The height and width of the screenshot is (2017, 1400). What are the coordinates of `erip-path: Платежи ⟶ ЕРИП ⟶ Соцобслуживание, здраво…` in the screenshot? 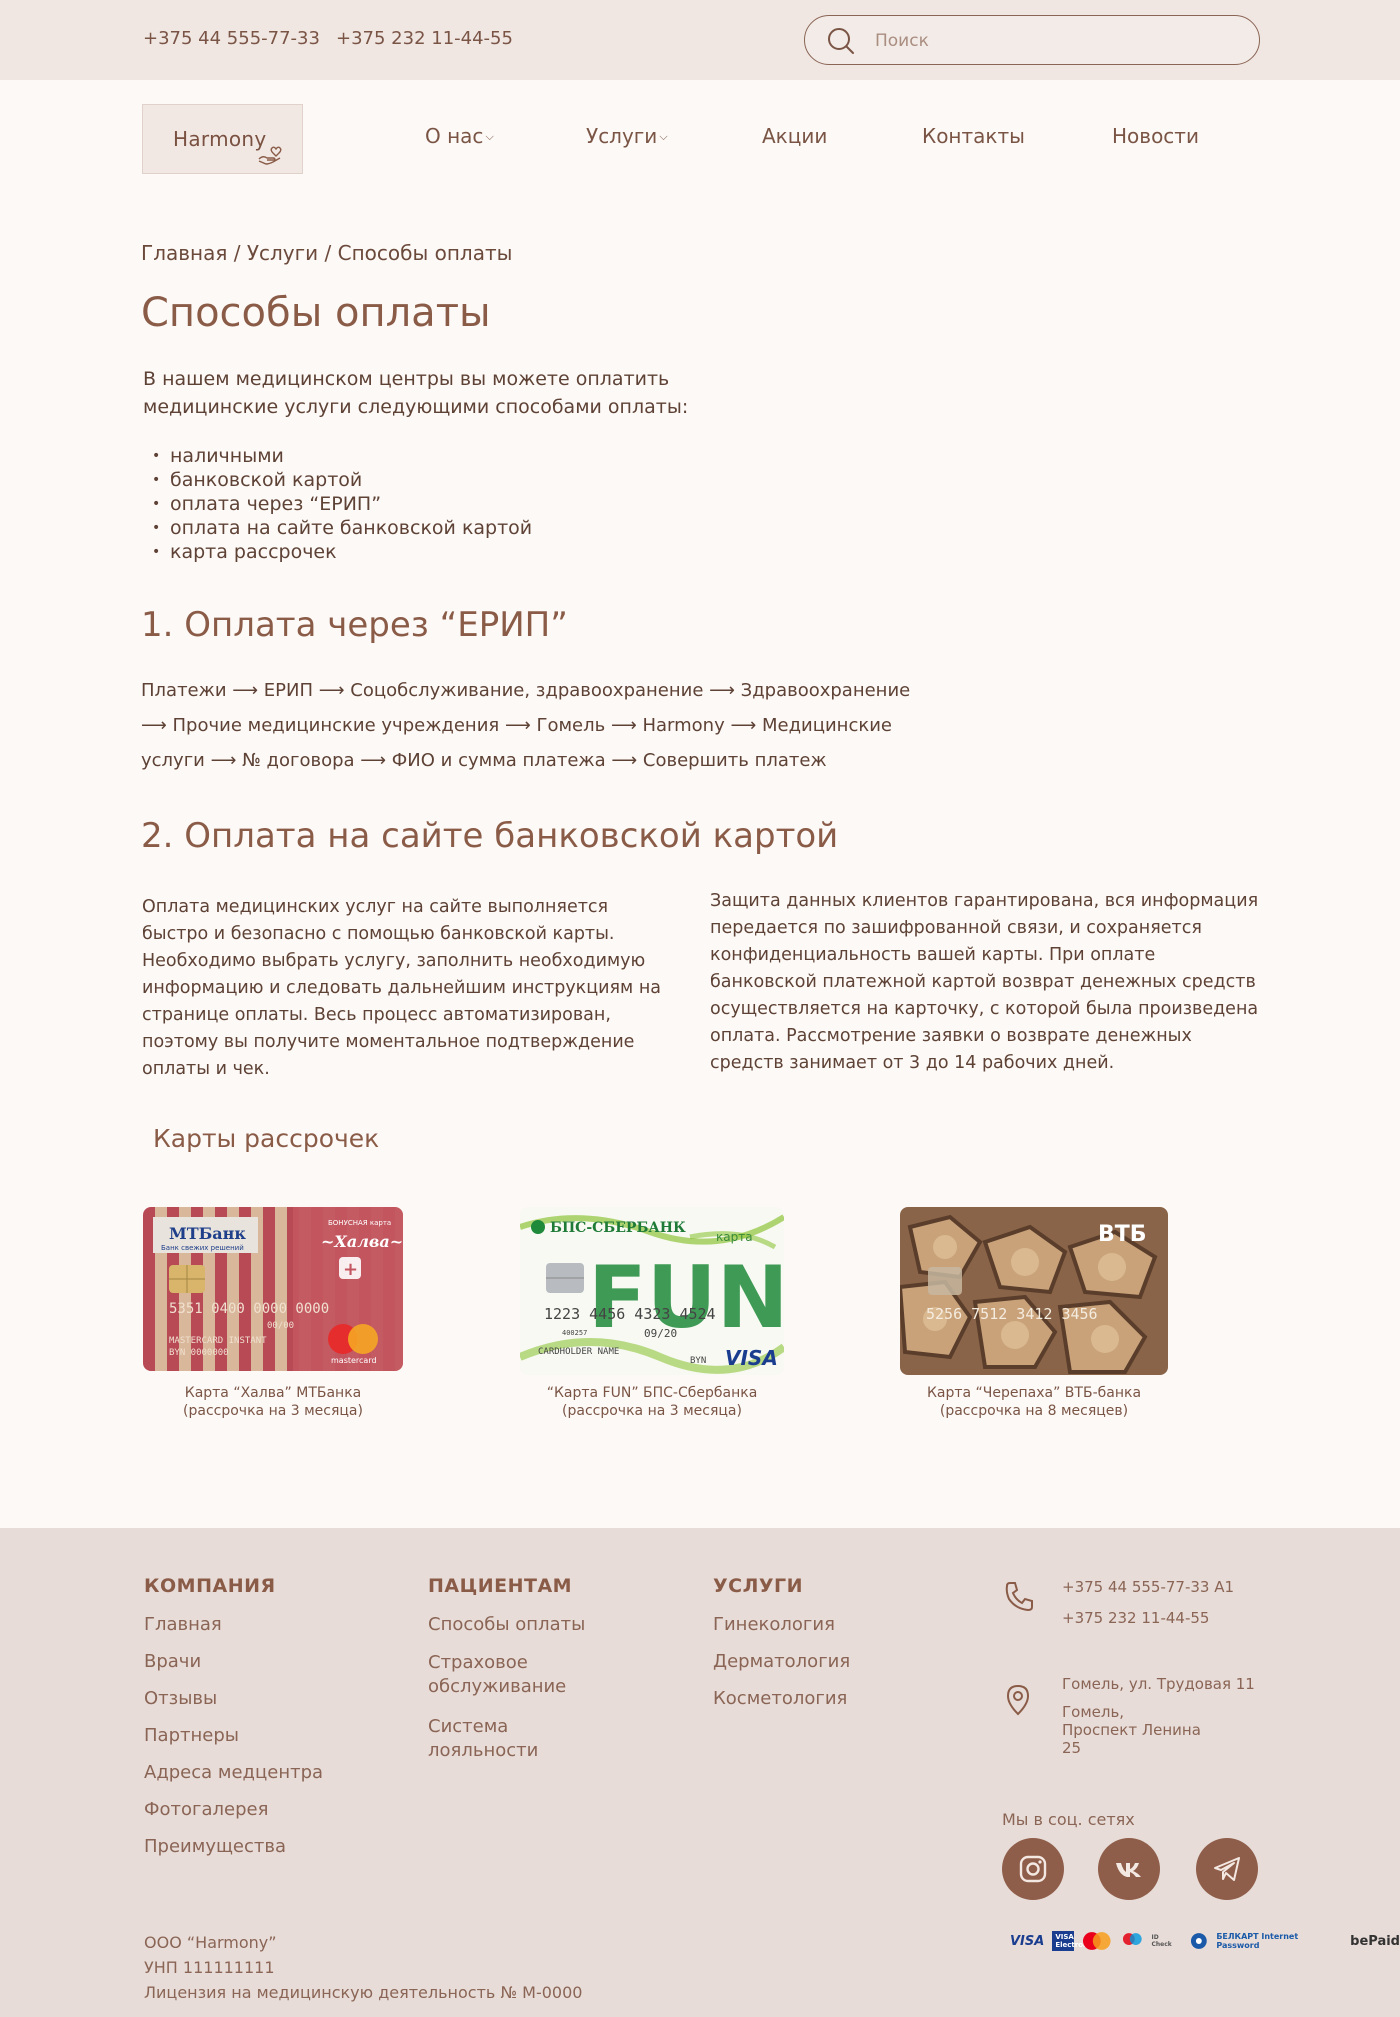 It's located at (526, 725).